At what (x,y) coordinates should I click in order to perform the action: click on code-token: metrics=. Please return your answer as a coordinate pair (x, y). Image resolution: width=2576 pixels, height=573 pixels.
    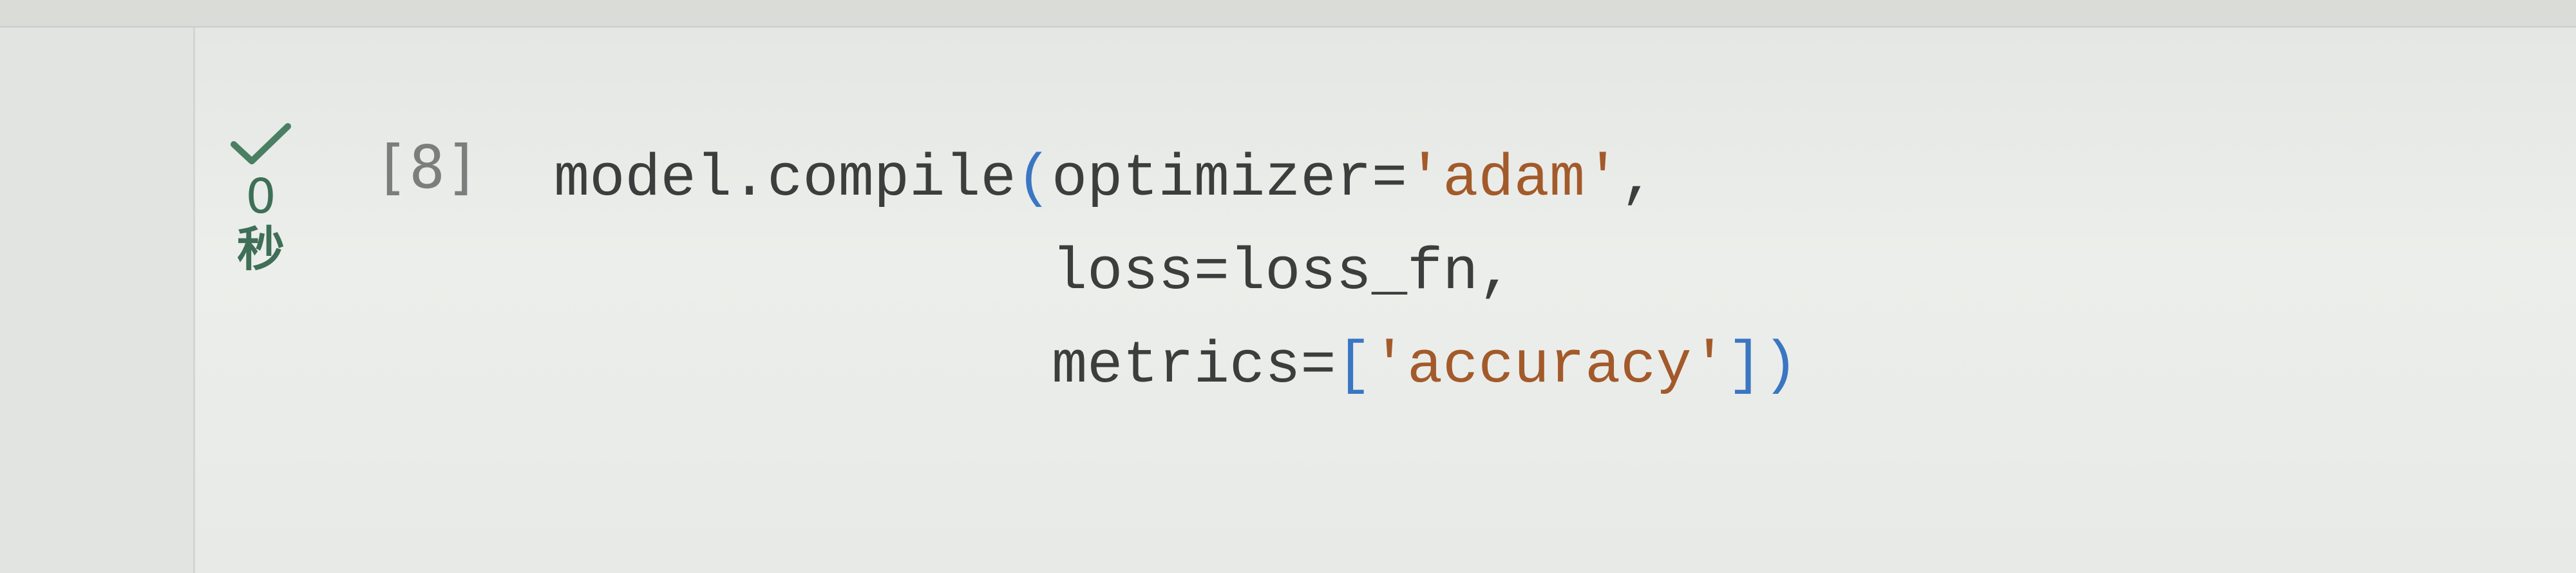
    Looking at the image, I should click on (1193, 366).